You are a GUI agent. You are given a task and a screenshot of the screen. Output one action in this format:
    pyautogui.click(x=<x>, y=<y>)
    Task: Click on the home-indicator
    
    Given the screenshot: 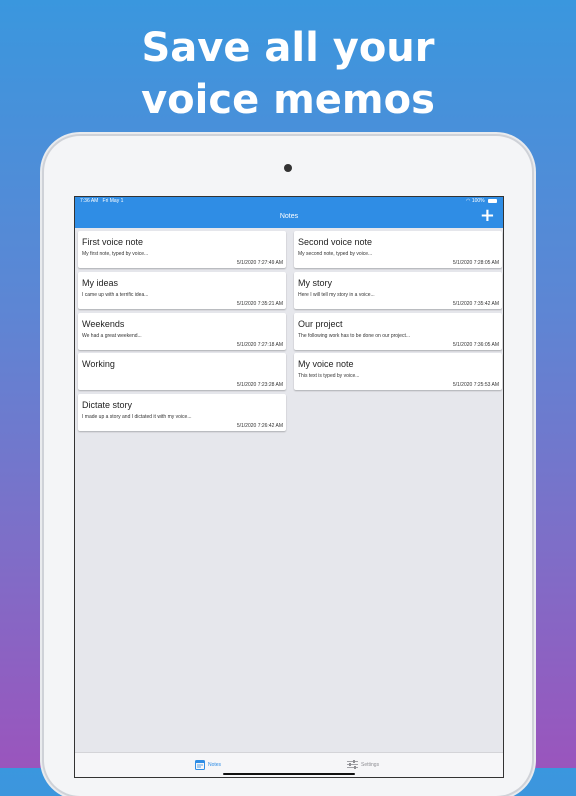 What is the action you would take?
    pyautogui.click(x=289, y=774)
    